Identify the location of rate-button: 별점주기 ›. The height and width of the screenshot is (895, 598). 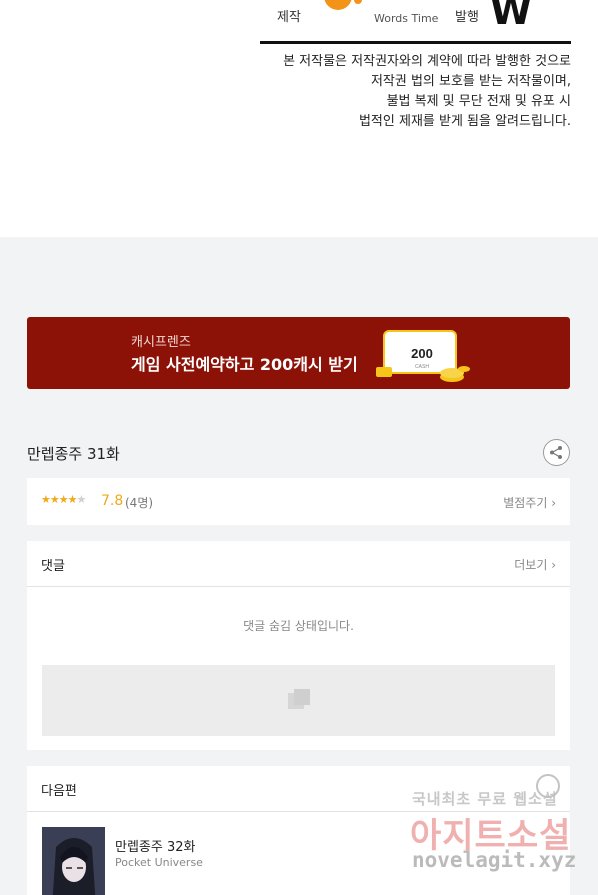
(529, 502).